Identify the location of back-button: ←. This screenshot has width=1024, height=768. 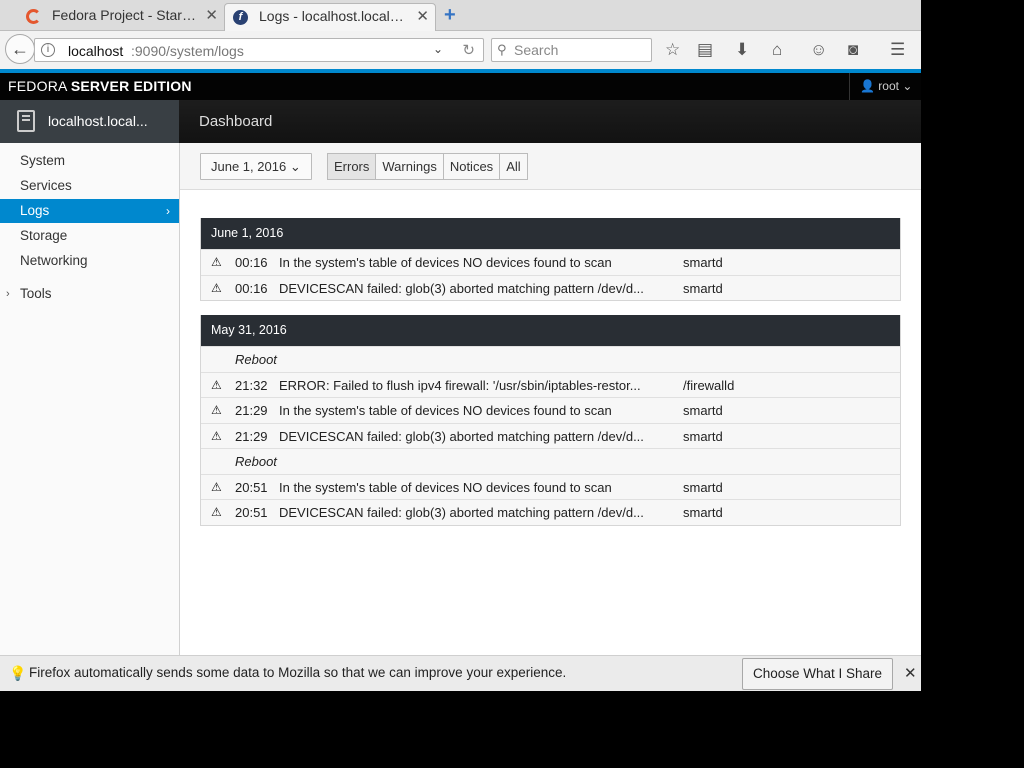
(20, 49).